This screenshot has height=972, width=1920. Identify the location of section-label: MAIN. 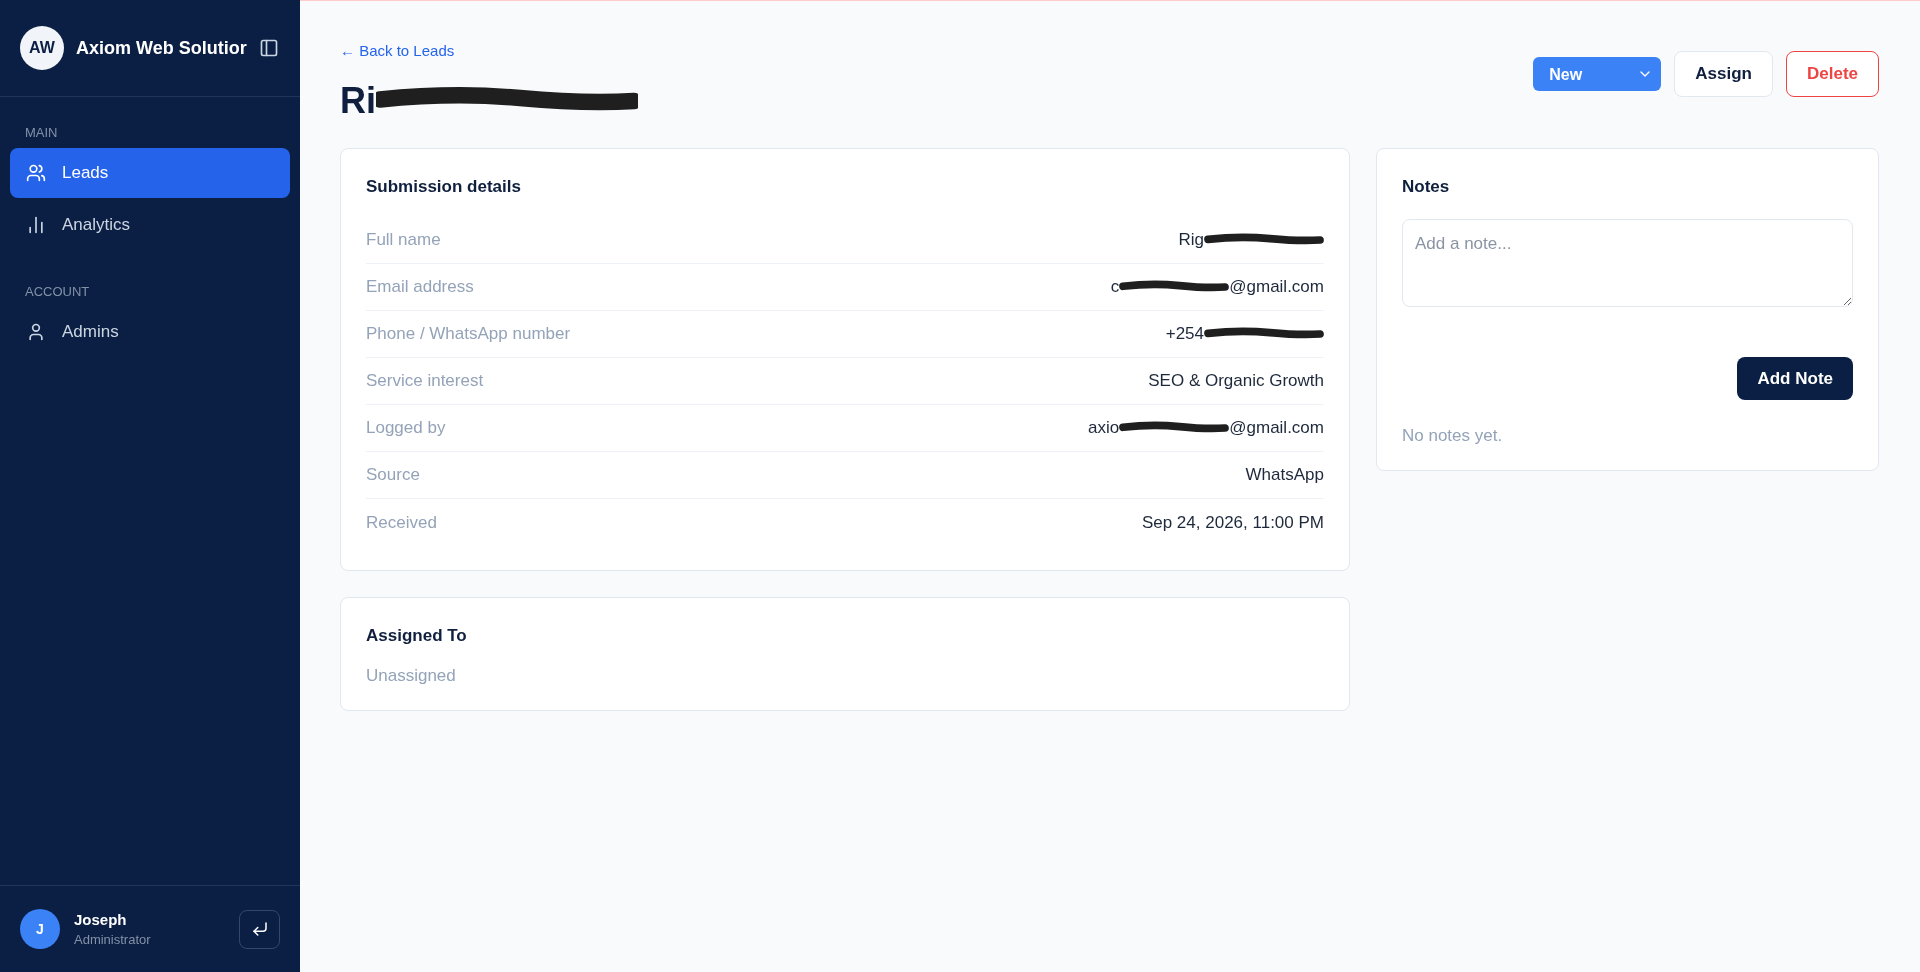
(41, 132).